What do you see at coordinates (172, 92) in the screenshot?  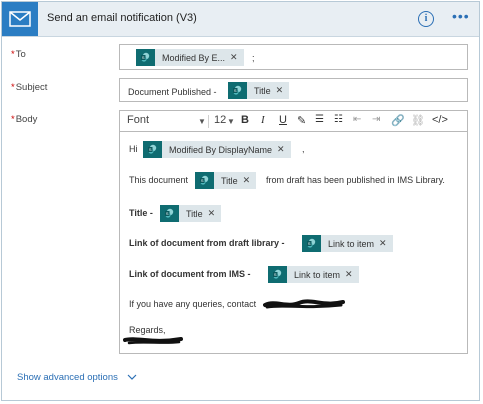 I see `subject-text: Document Published -` at bounding box center [172, 92].